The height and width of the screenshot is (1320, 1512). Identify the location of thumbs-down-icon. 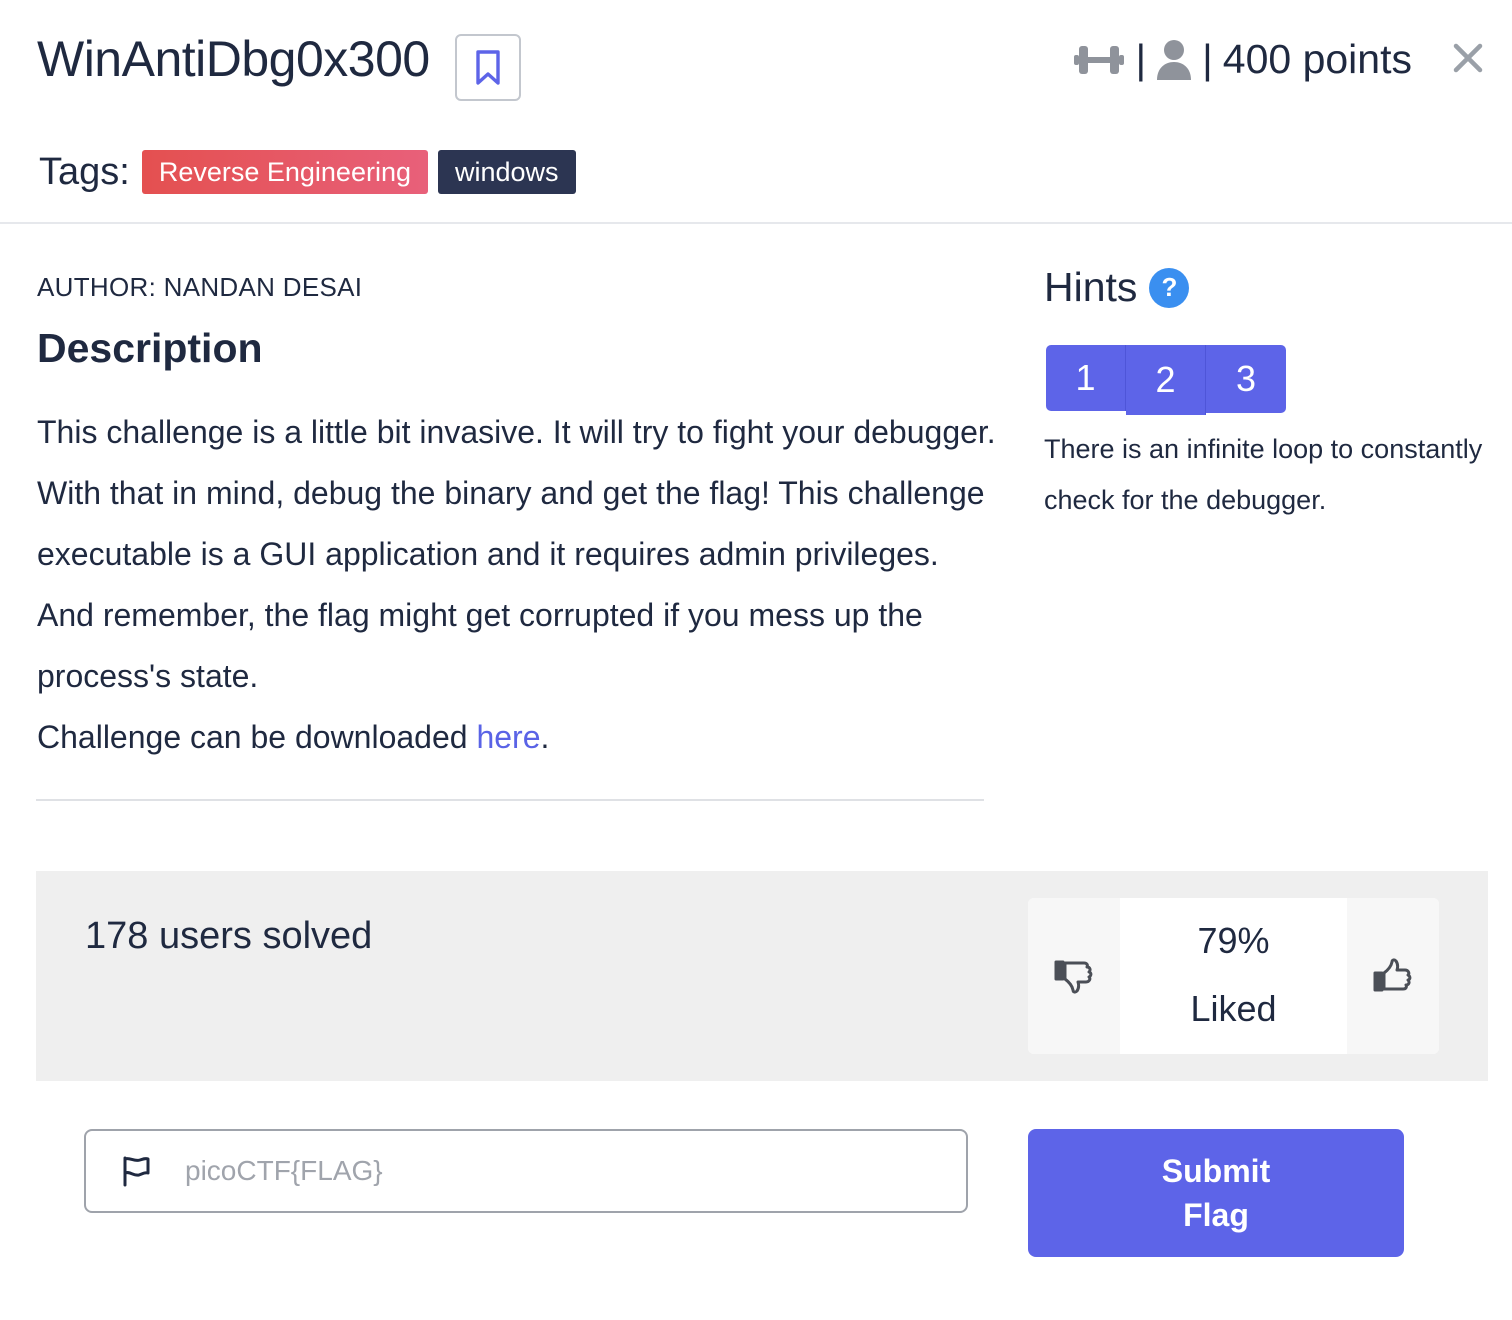
(1073, 977).